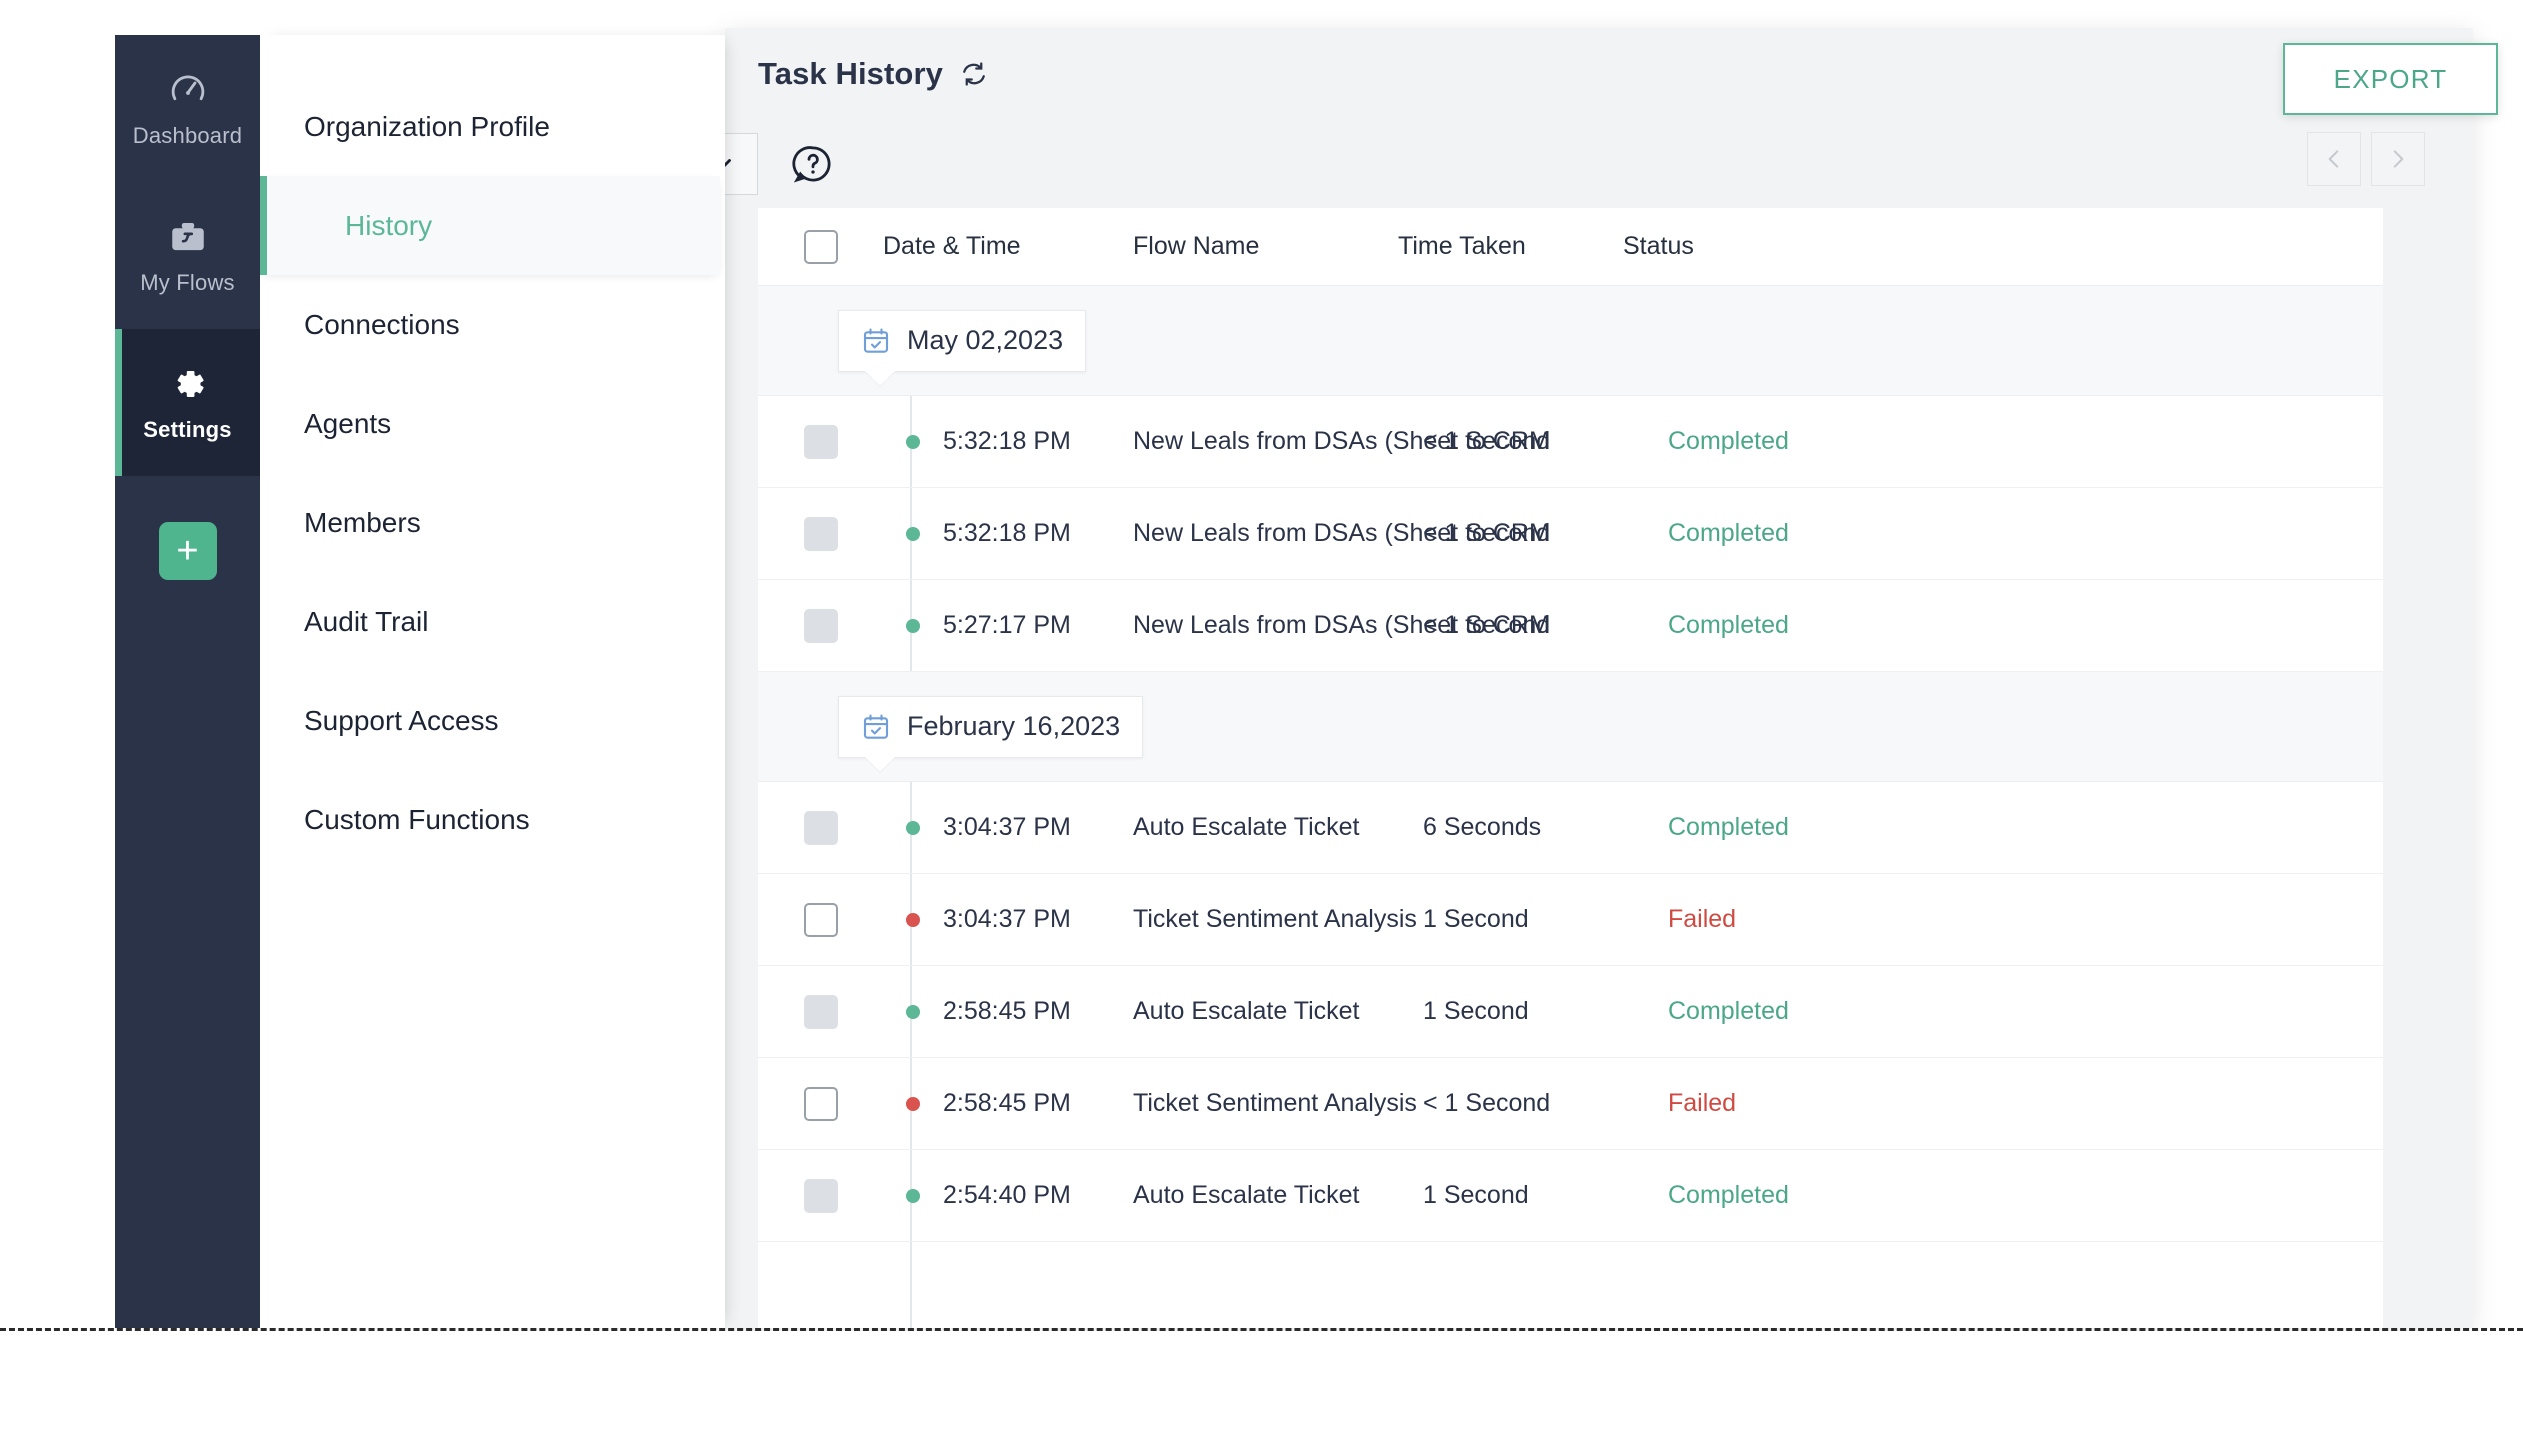  I want to click on cell-date-time: 2:58:45 PM, so click(1007, 1103).